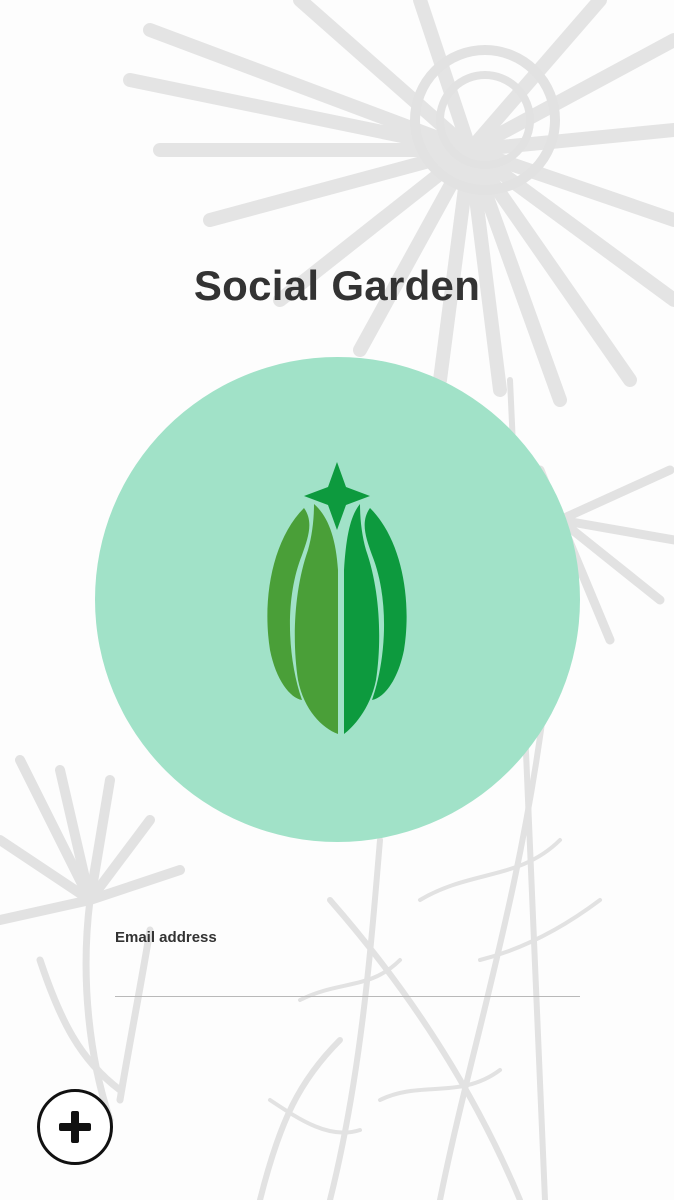 This screenshot has height=1200, width=674. I want to click on tulip-logo-icon, so click(337, 598).